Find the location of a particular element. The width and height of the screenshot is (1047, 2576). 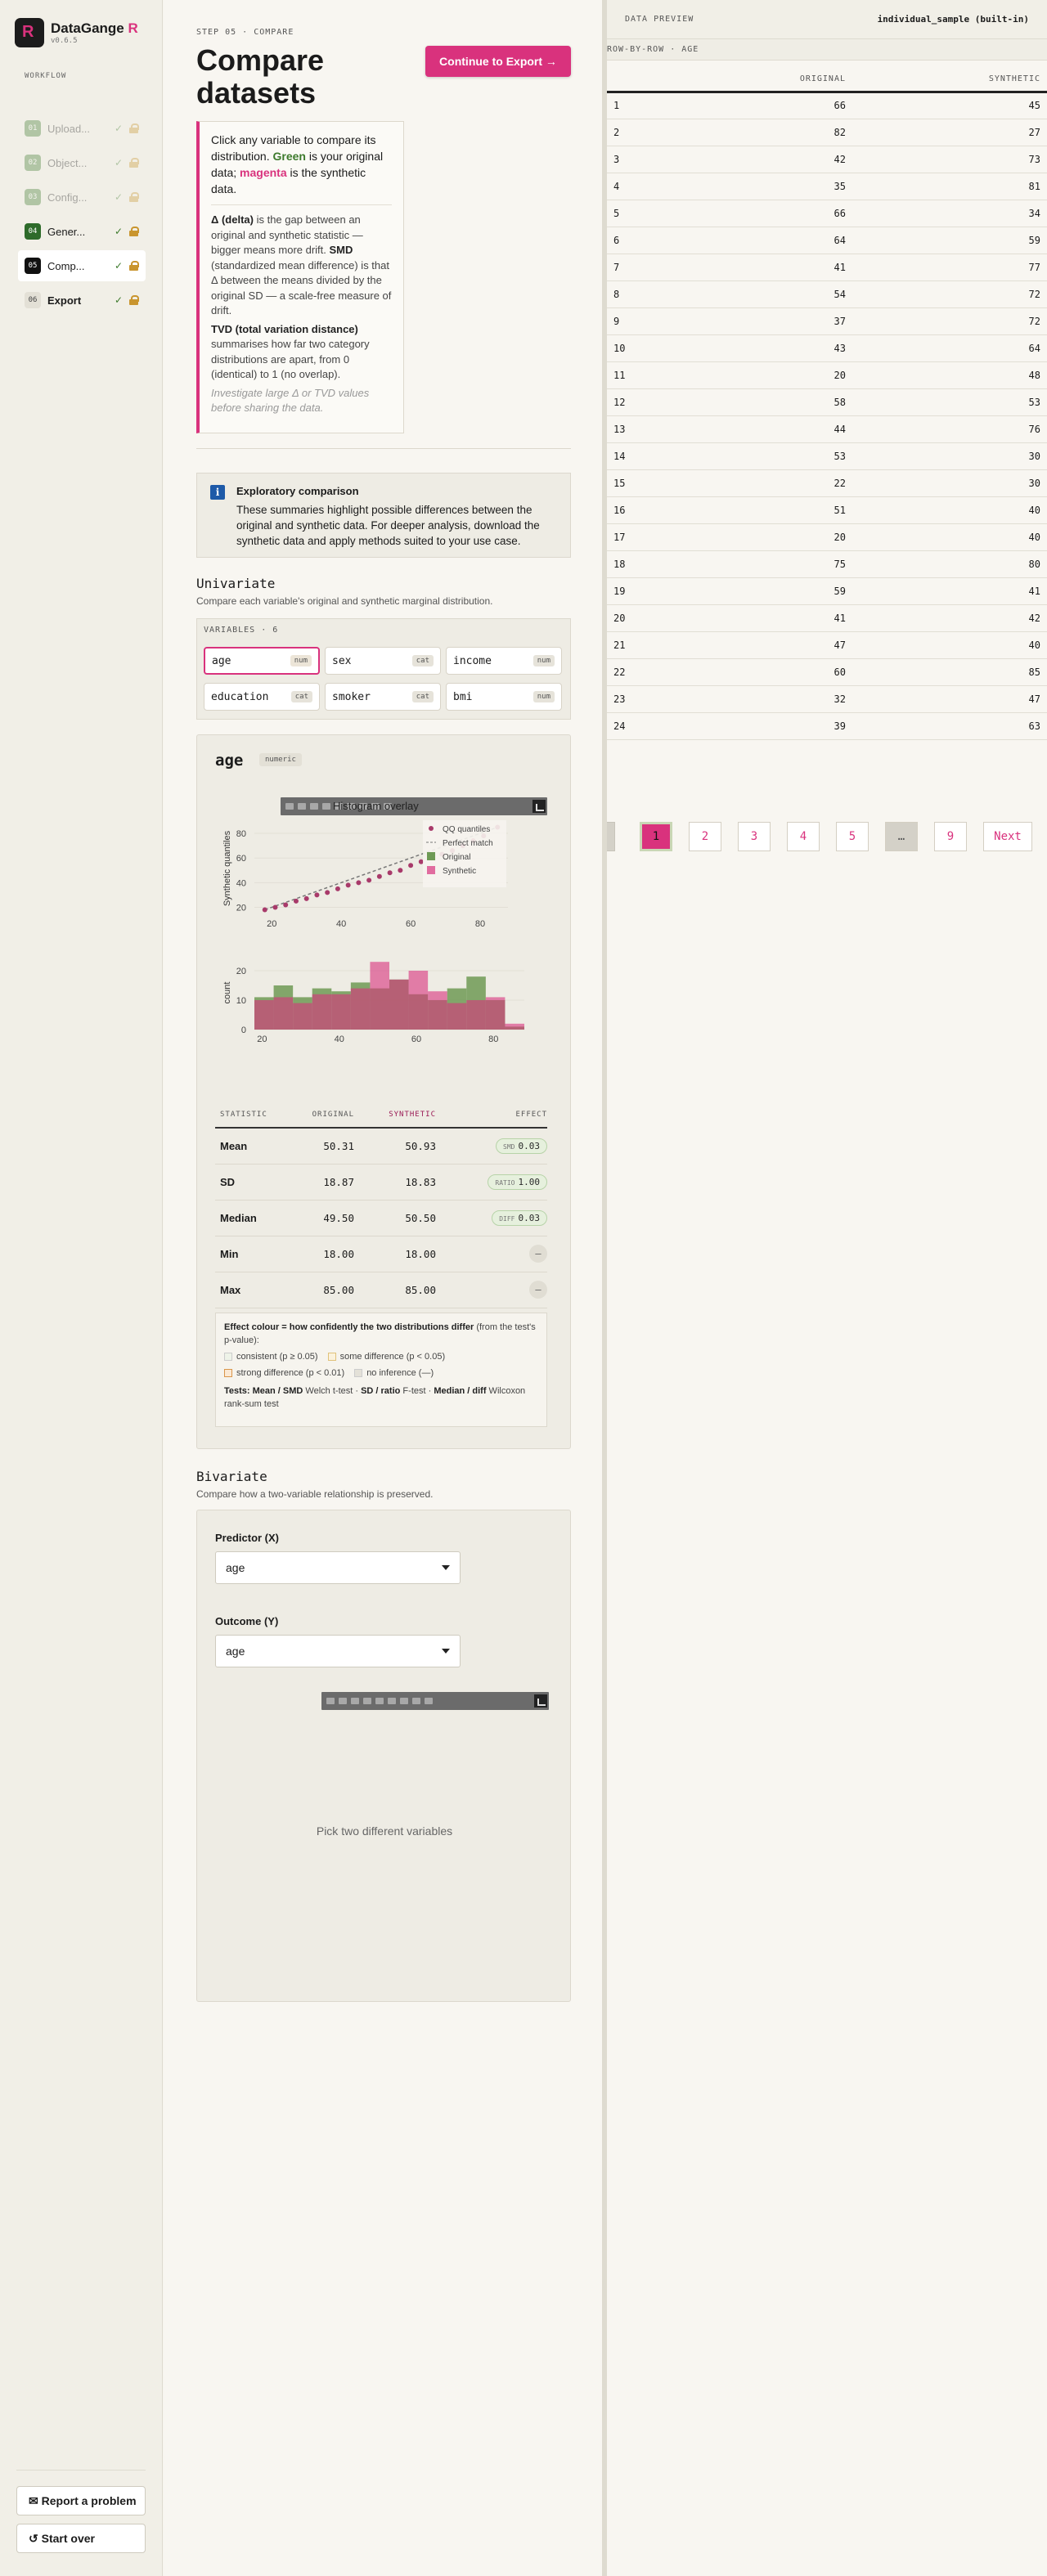

page-button-2: 2 is located at coordinates (705, 836).